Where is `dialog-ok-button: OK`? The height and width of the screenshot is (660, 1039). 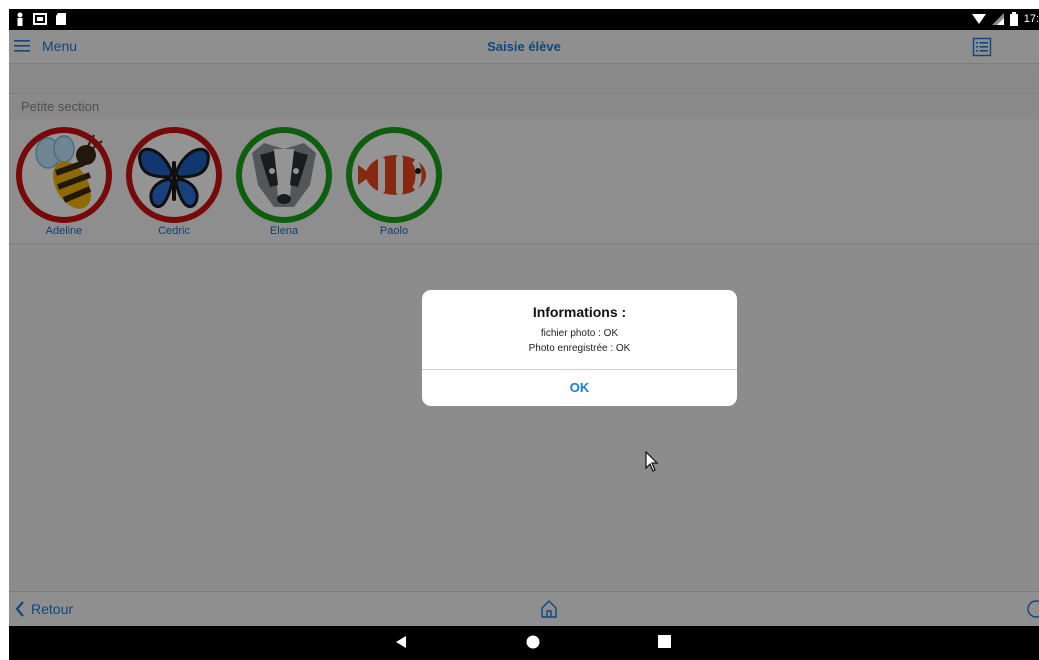 dialog-ok-button: OK is located at coordinates (579, 388).